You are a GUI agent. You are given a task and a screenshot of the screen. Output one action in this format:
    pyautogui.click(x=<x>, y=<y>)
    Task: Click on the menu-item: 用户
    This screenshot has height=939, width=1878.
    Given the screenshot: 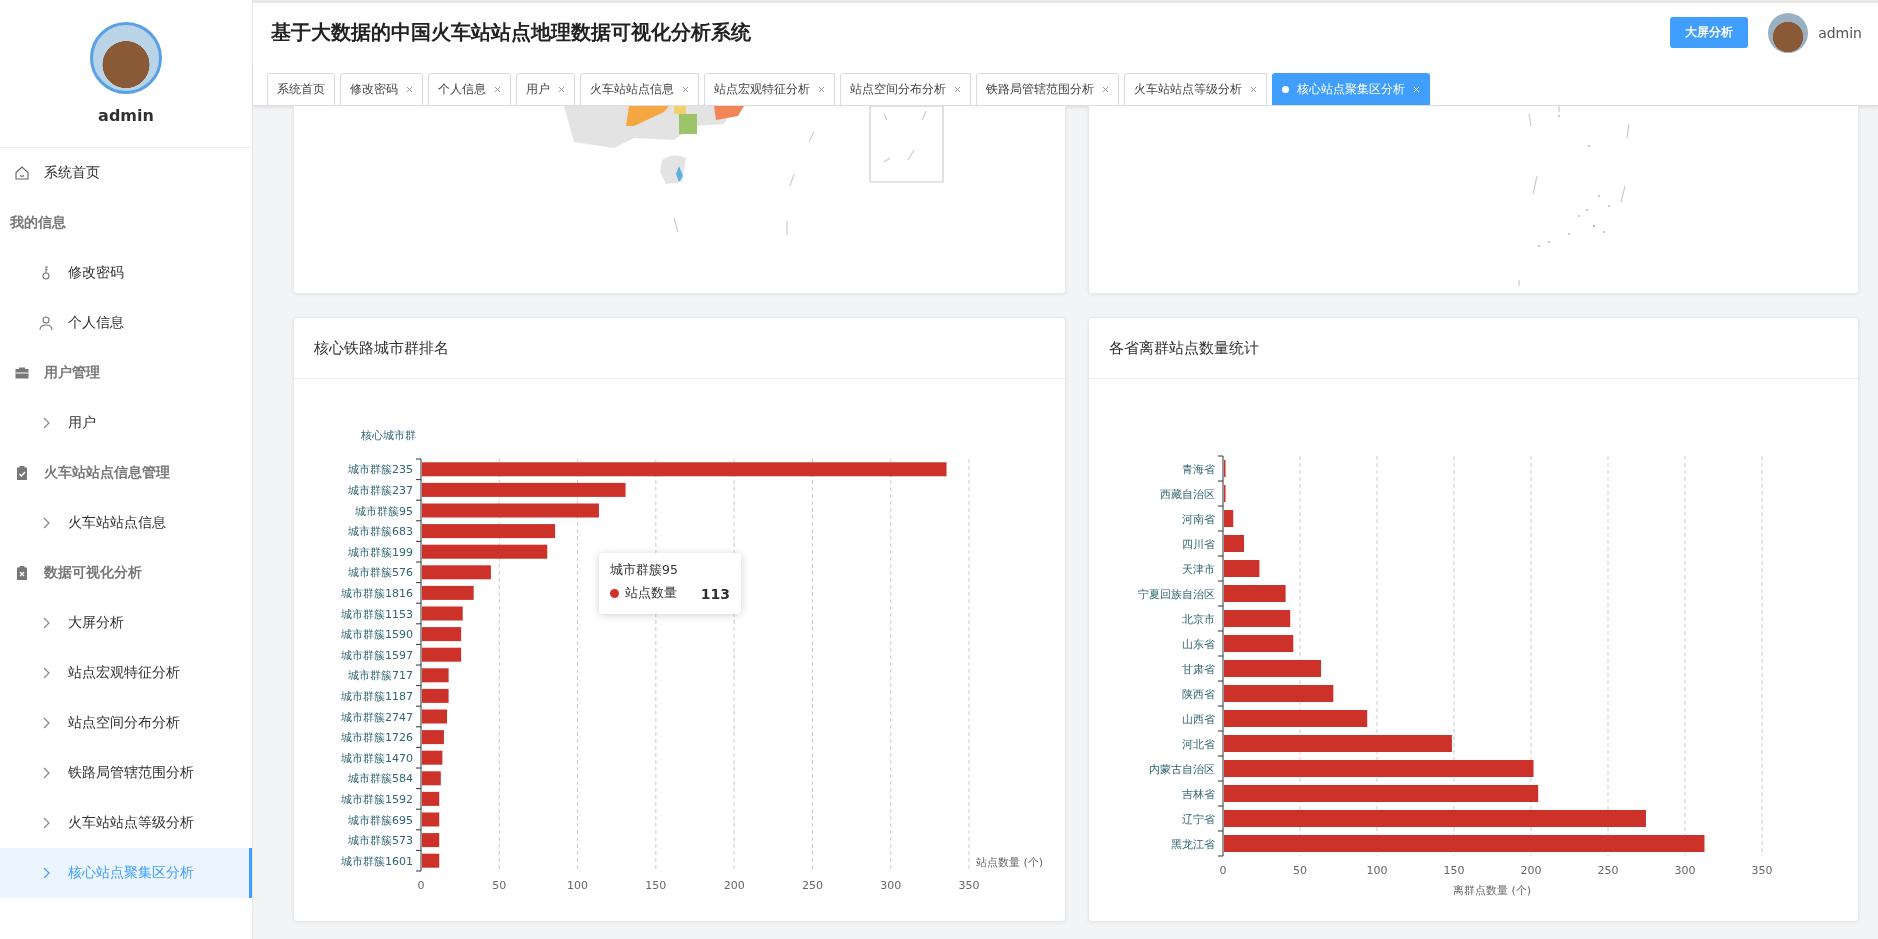 What is the action you would take?
    pyautogui.click(x=126, y=423)
    